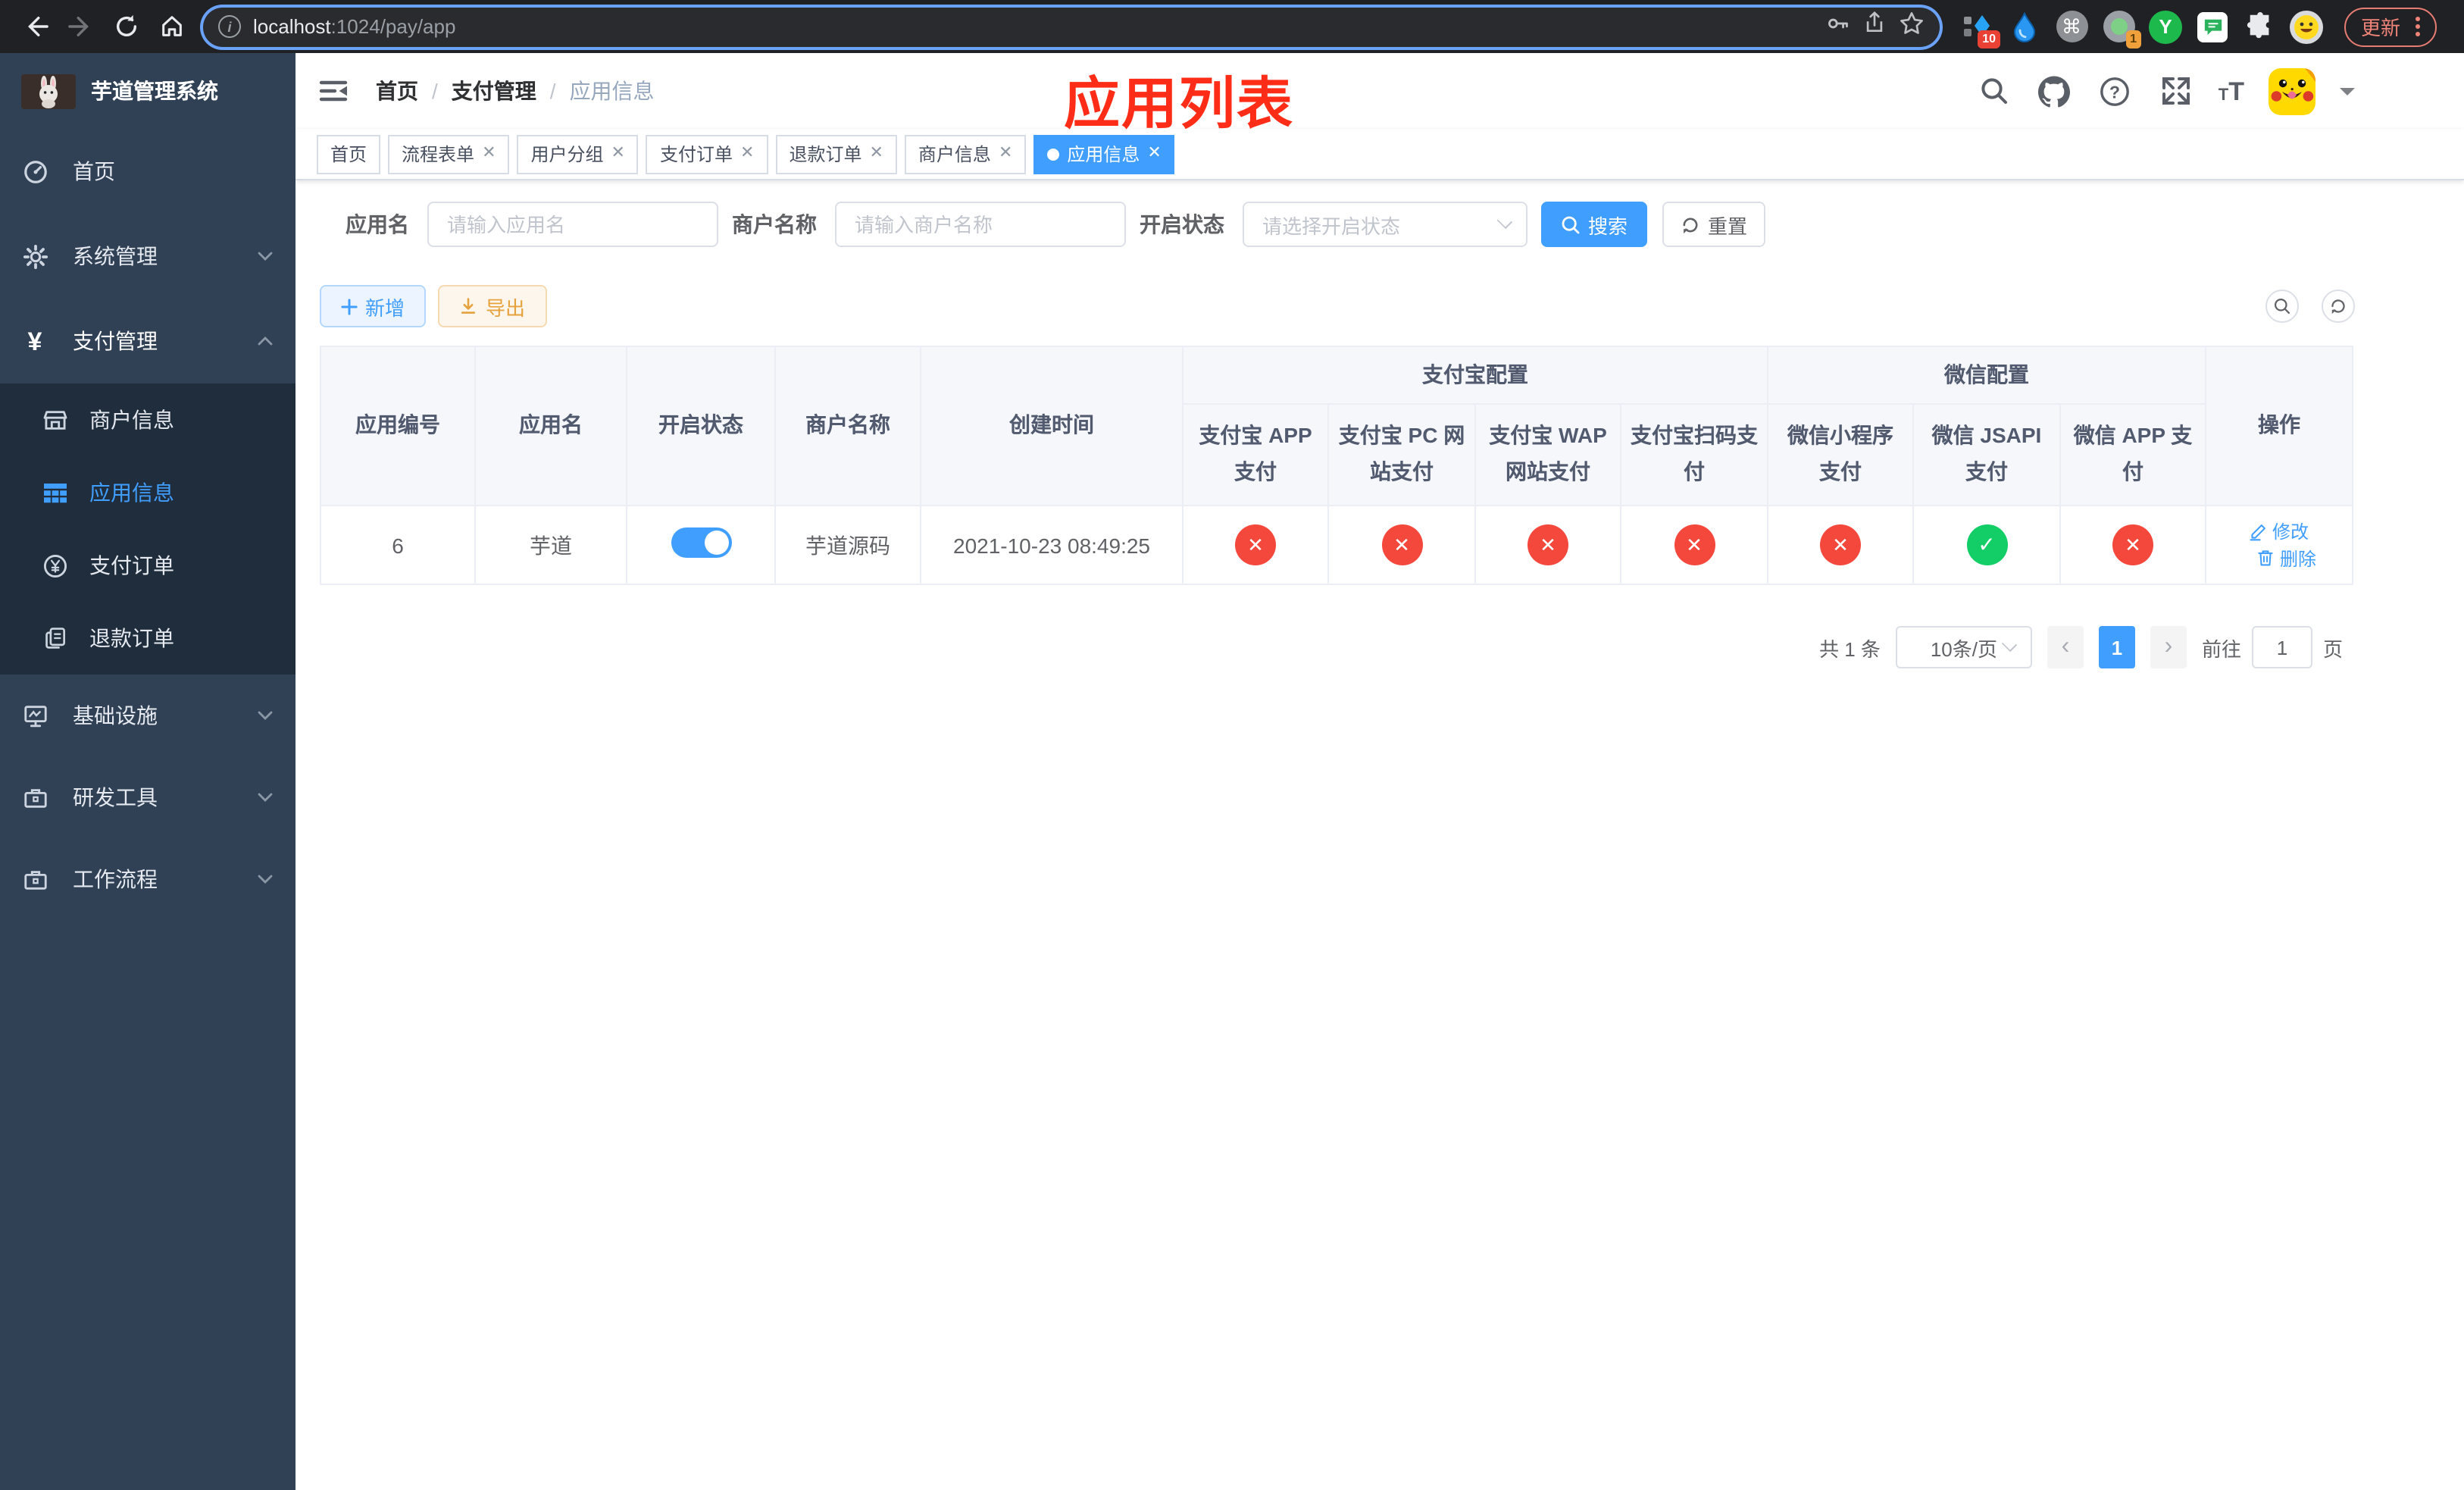  I want to click on profile-avatar-icon, so click(2306, 27).